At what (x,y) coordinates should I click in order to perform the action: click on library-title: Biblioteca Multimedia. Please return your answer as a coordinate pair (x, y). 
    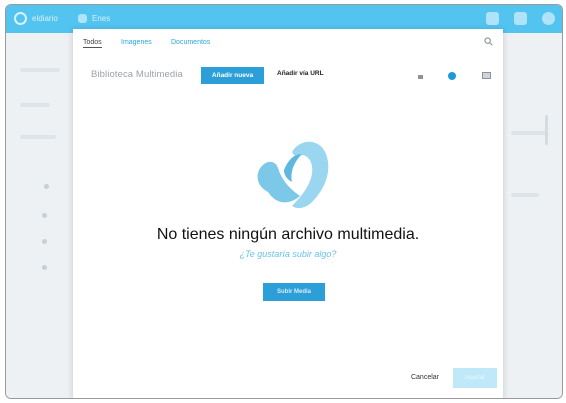
    Looking at the image, I should click on (137, 74).